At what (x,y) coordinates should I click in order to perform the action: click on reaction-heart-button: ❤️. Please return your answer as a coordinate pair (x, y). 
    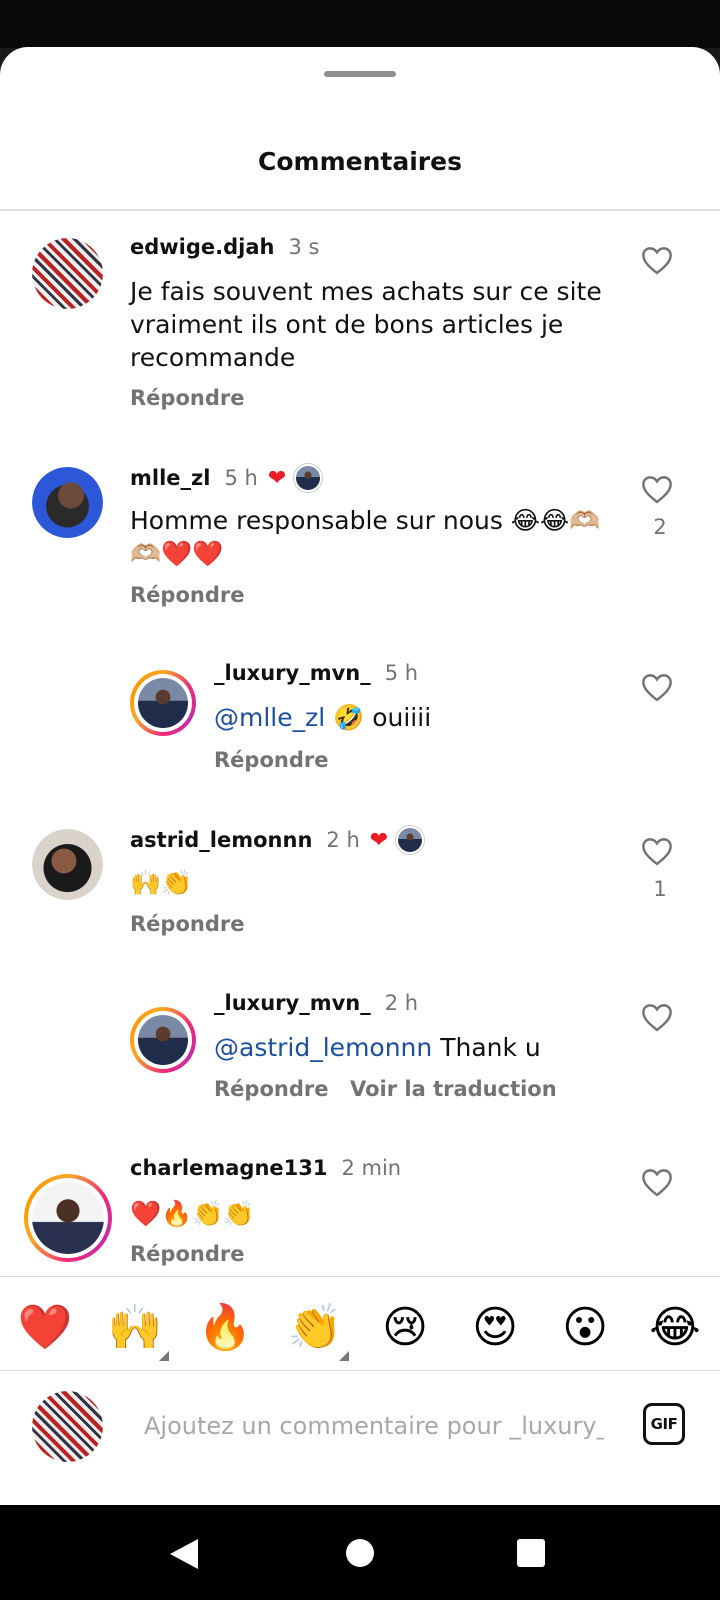
    Looking at the image, I should click on (45, 1328).